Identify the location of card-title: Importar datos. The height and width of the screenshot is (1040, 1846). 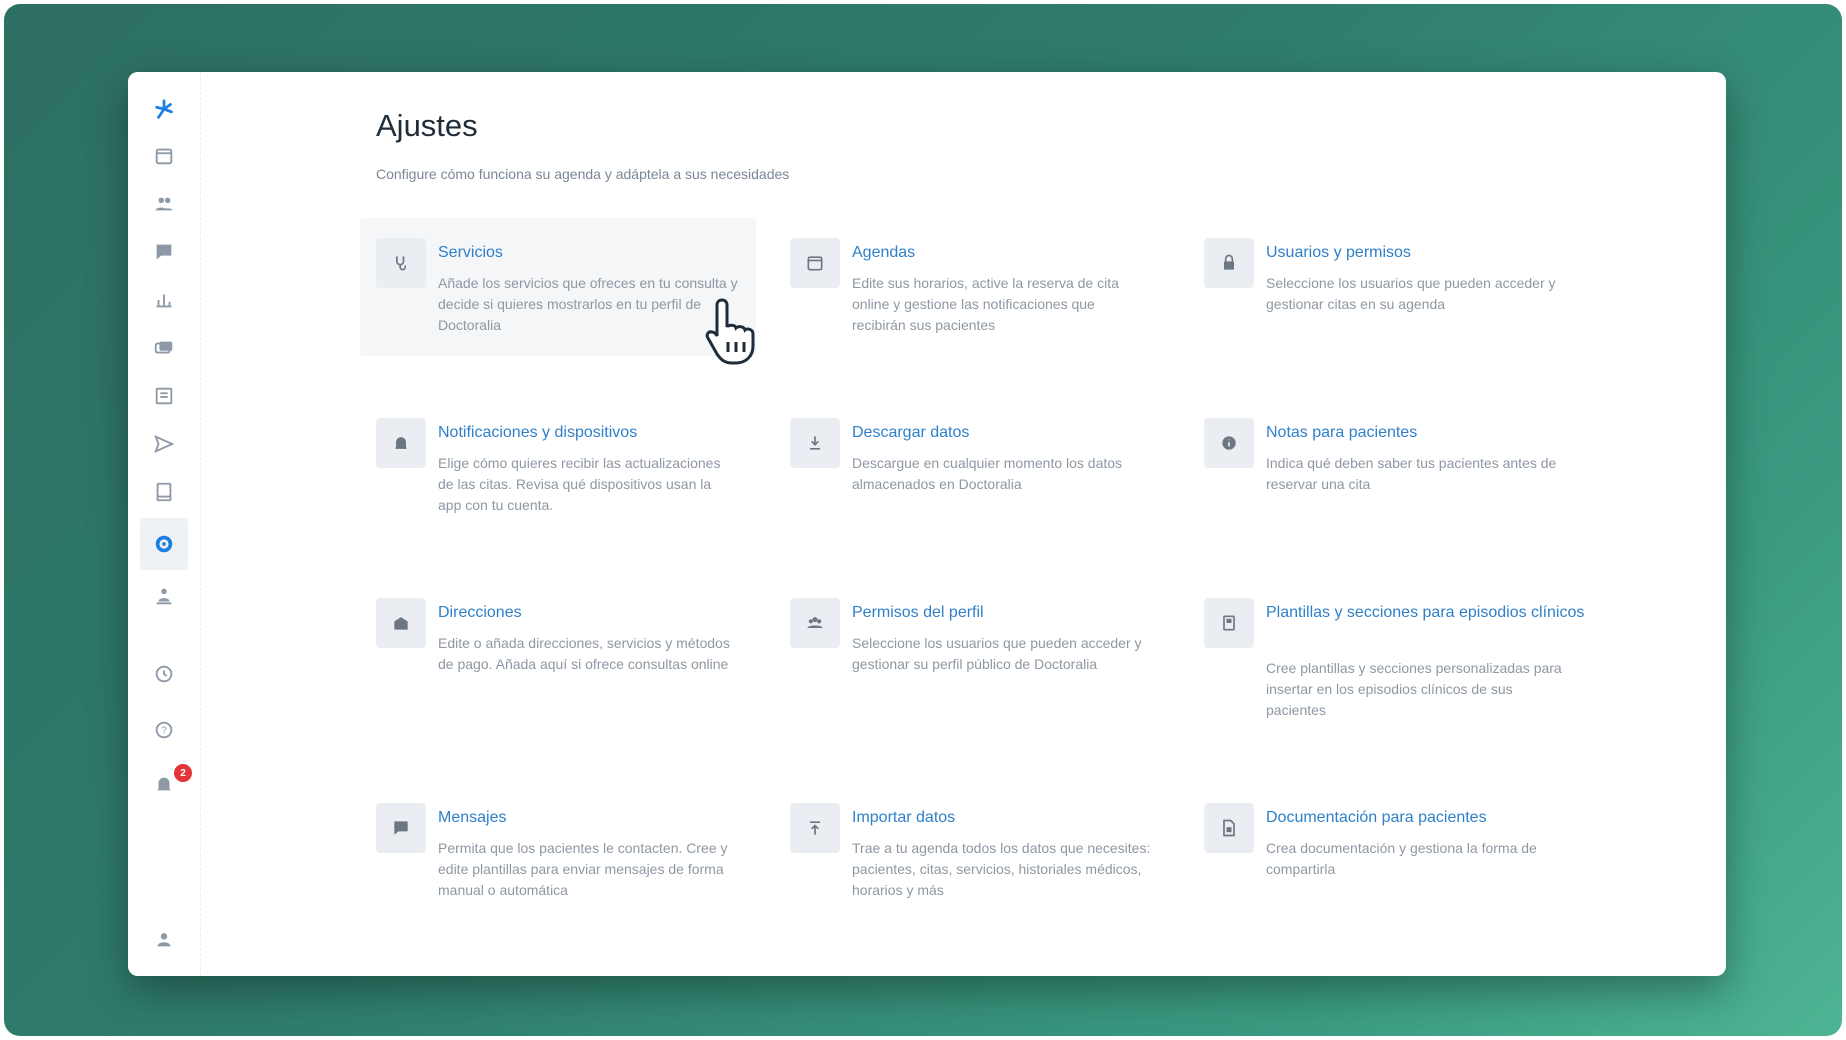
(904, 817).